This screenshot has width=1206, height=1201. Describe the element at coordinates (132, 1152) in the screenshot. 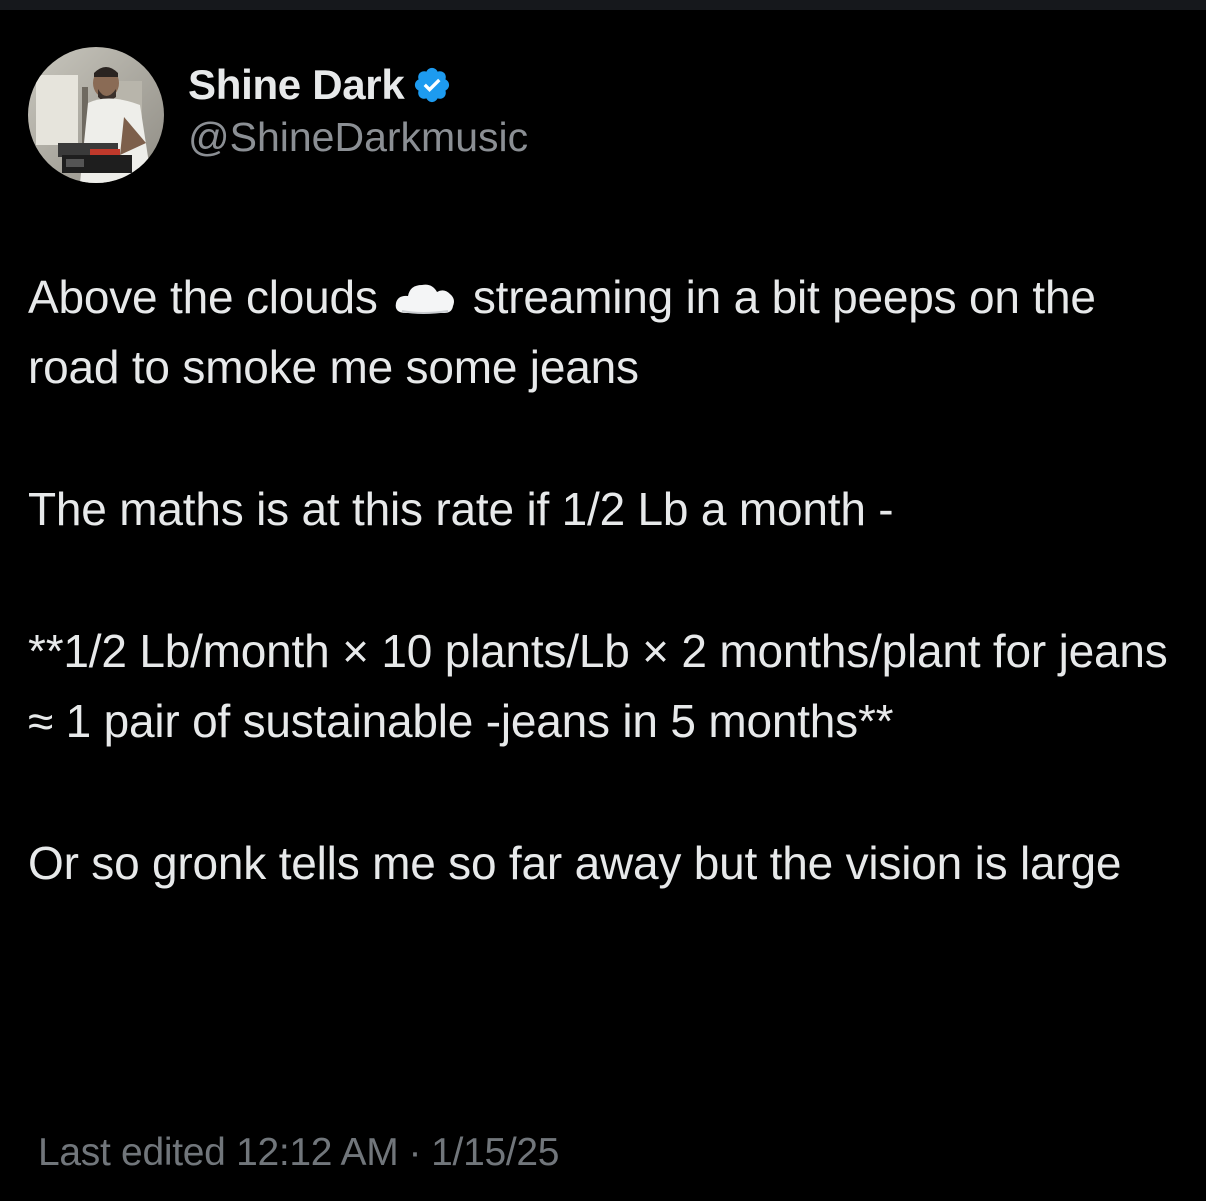

I see `edited-label: Last edited` at that location.